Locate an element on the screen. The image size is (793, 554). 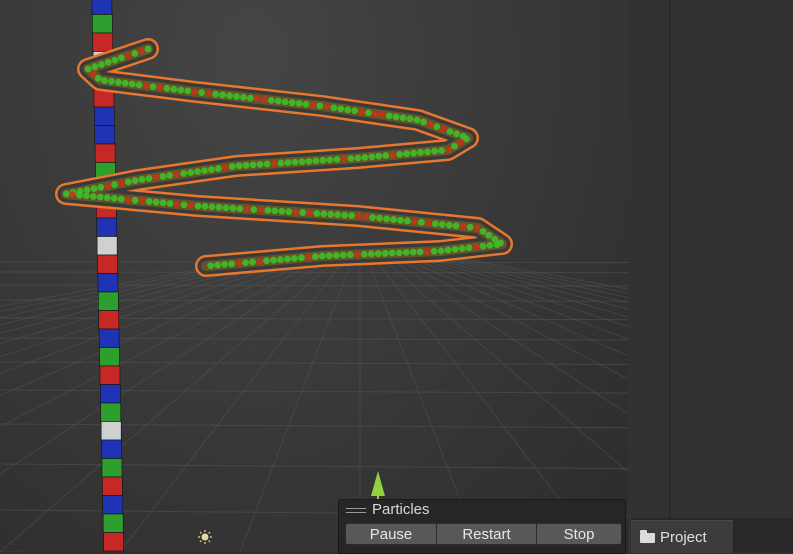
pause-button: Pause is located at coordinates (391, 534).